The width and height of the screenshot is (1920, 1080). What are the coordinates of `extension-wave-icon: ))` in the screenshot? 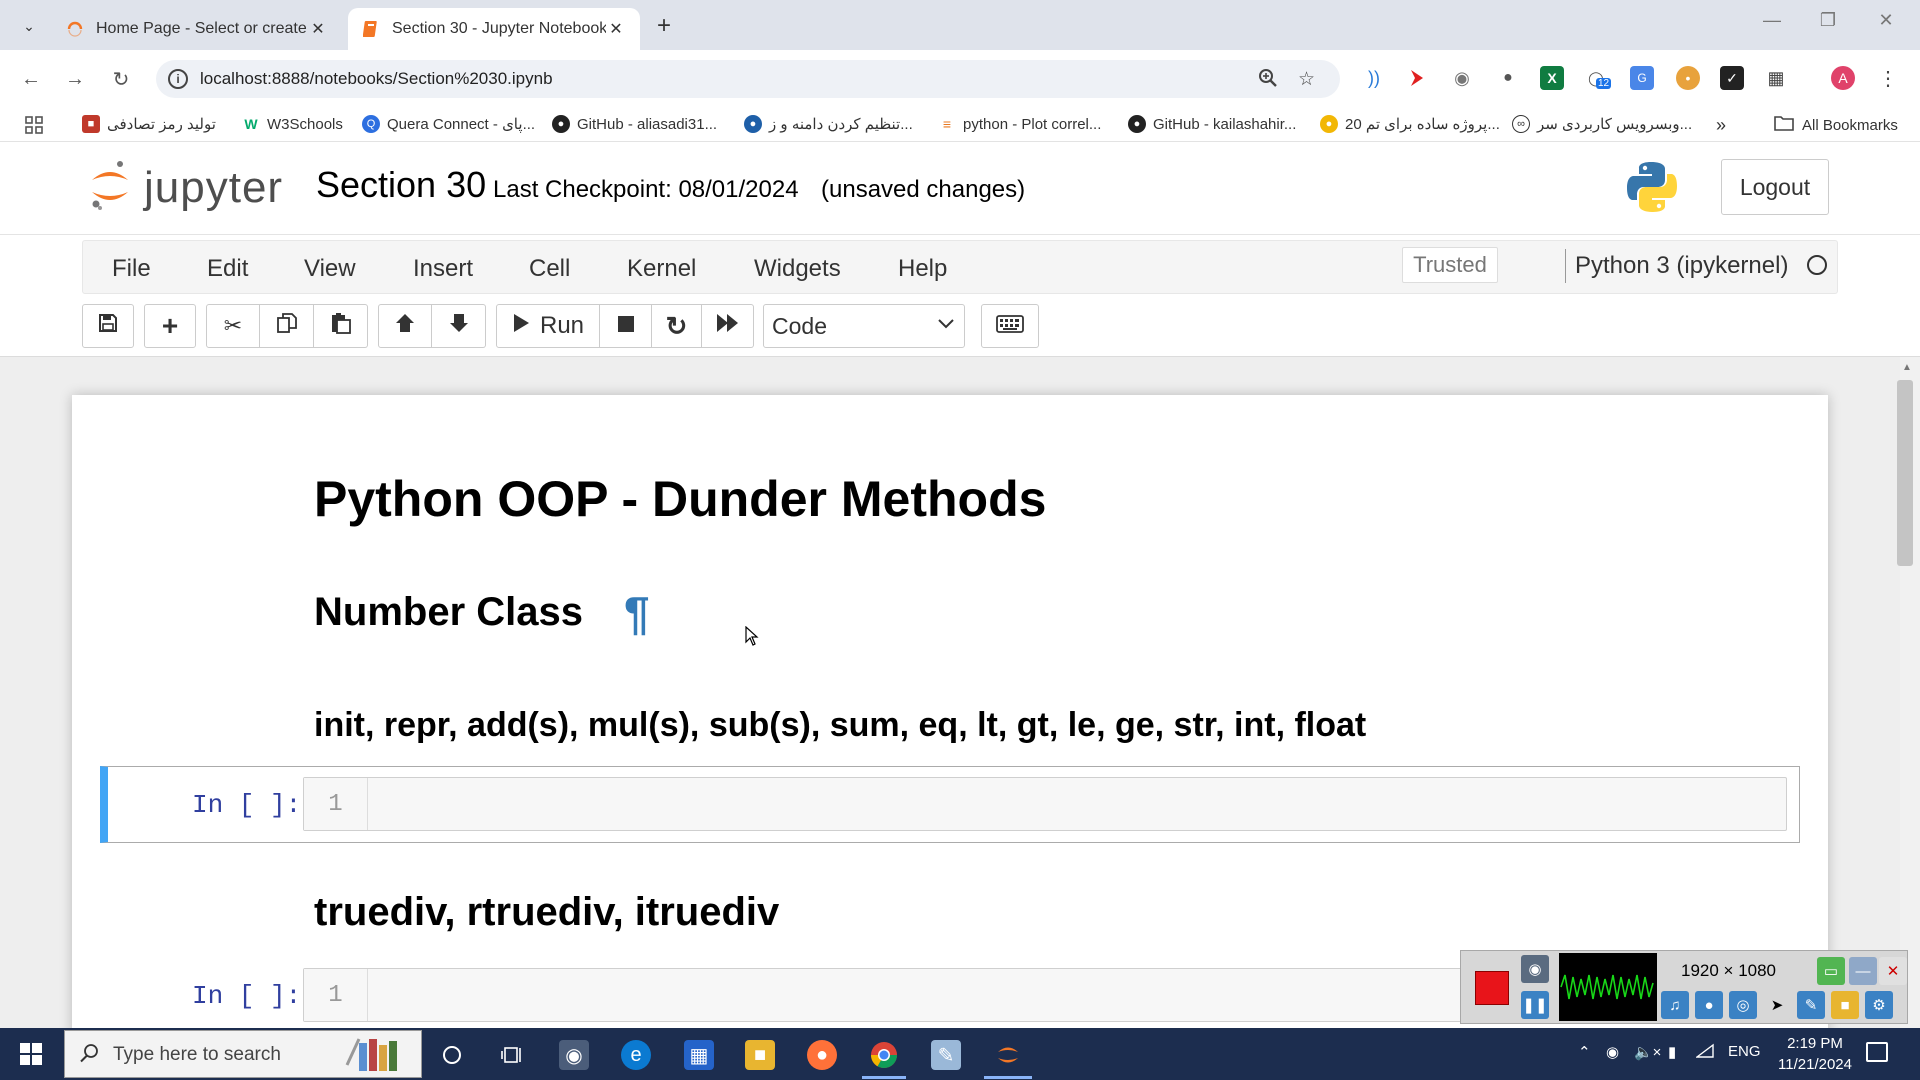 It's located at (1374, 78).